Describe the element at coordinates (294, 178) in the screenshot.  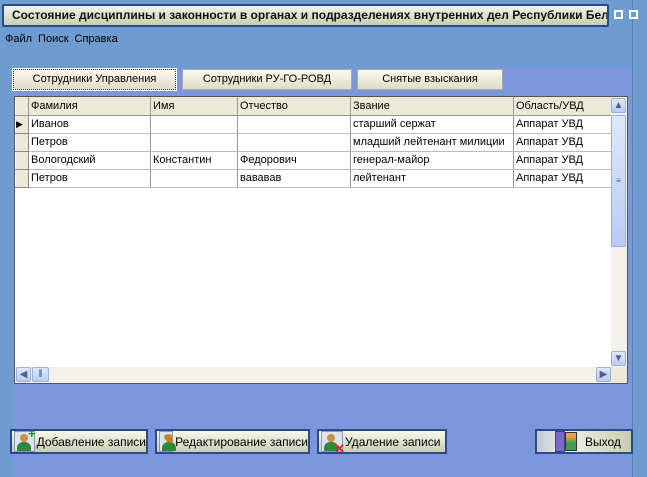
I see `cell: вававав` at that location.